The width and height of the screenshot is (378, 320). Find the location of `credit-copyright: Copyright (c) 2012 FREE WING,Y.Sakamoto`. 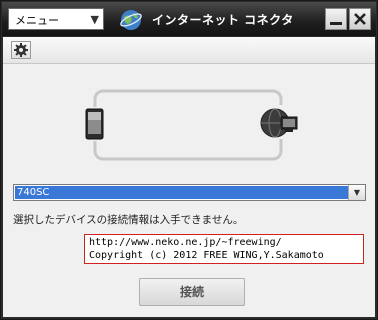

credit-copyright: Copyright (c) 2012 FREE WING,Y.Sakamoto is located at coordinates (206, 255).